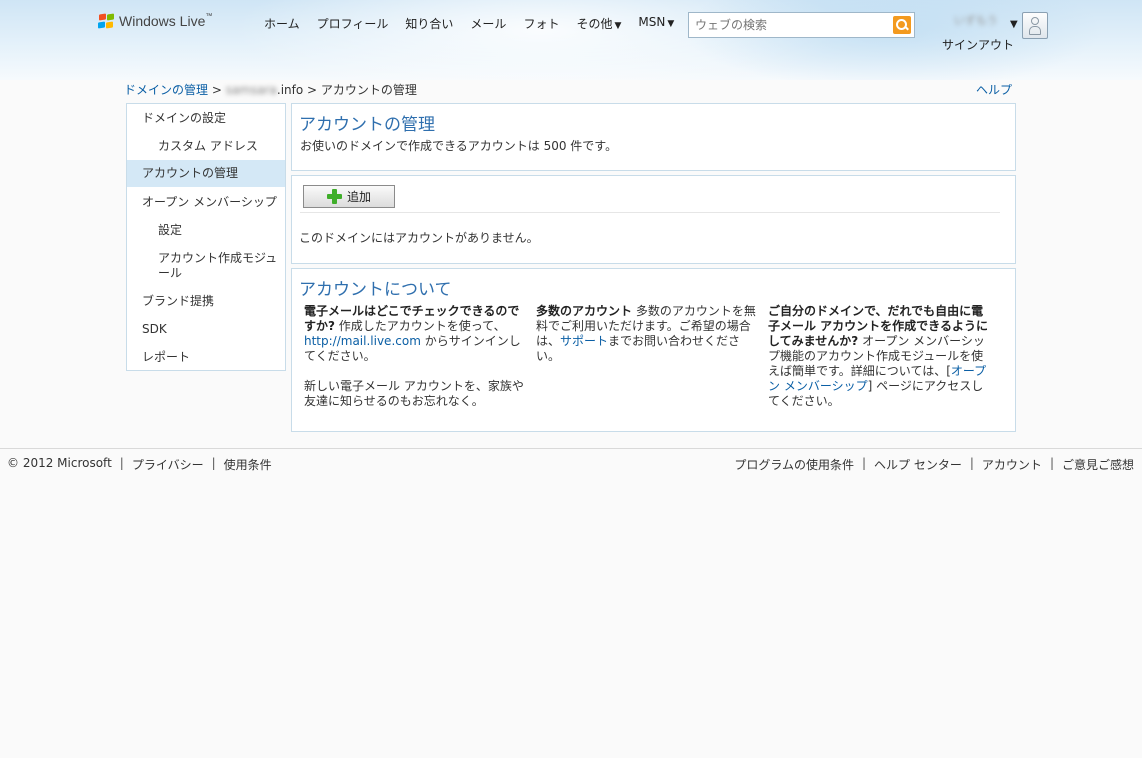 The image size is (1142, 758). I want to click on breadcrumb: ドメインの管理 > samsara.info > アカウントの管理, so click(270, 89).